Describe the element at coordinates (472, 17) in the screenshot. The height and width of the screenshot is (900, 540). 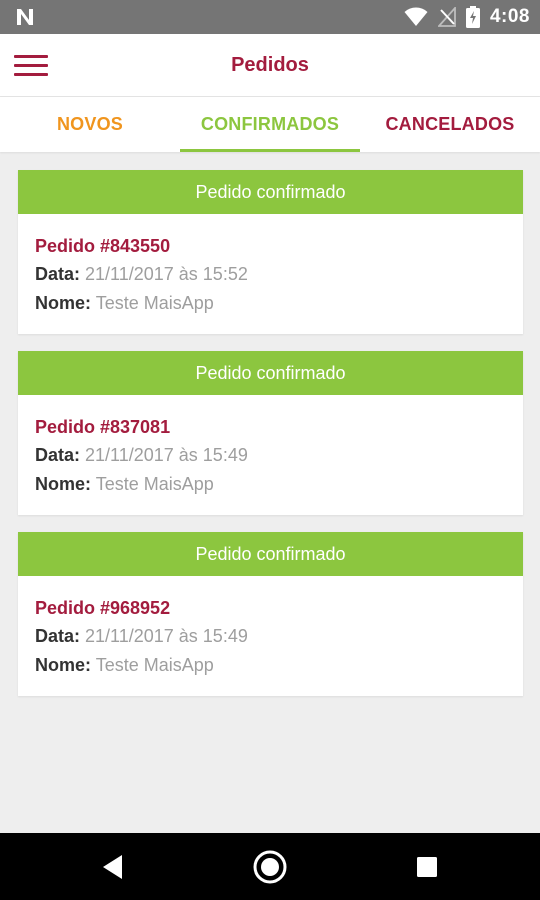
I see `battery-charging-icon` at that location.